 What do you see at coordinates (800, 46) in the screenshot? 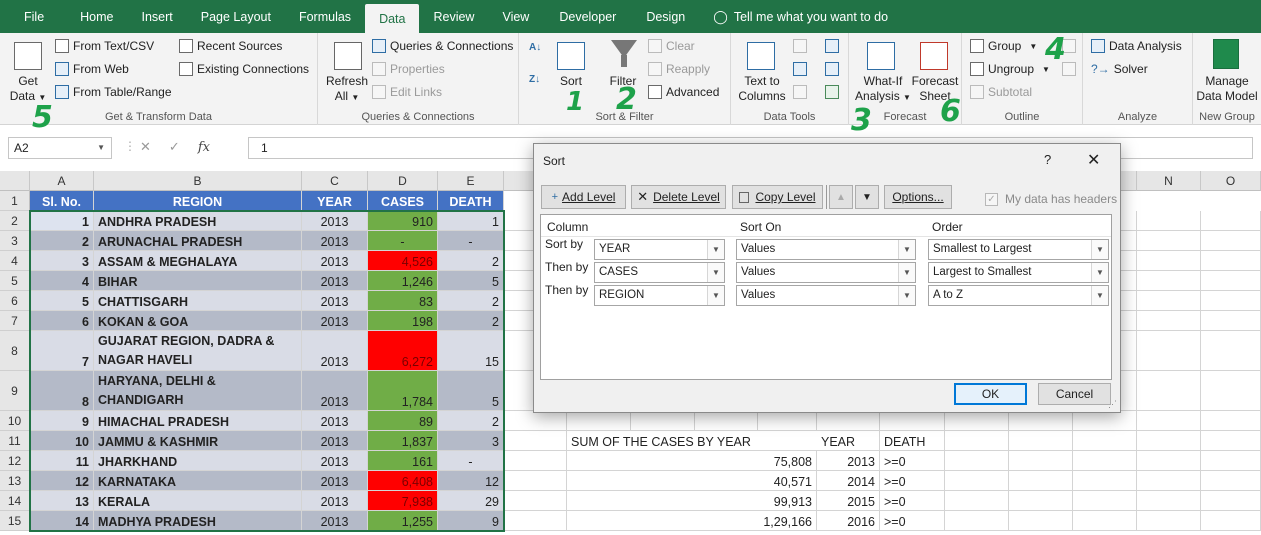
I see `flash-fill-icon` at bounding box center [800, 46].